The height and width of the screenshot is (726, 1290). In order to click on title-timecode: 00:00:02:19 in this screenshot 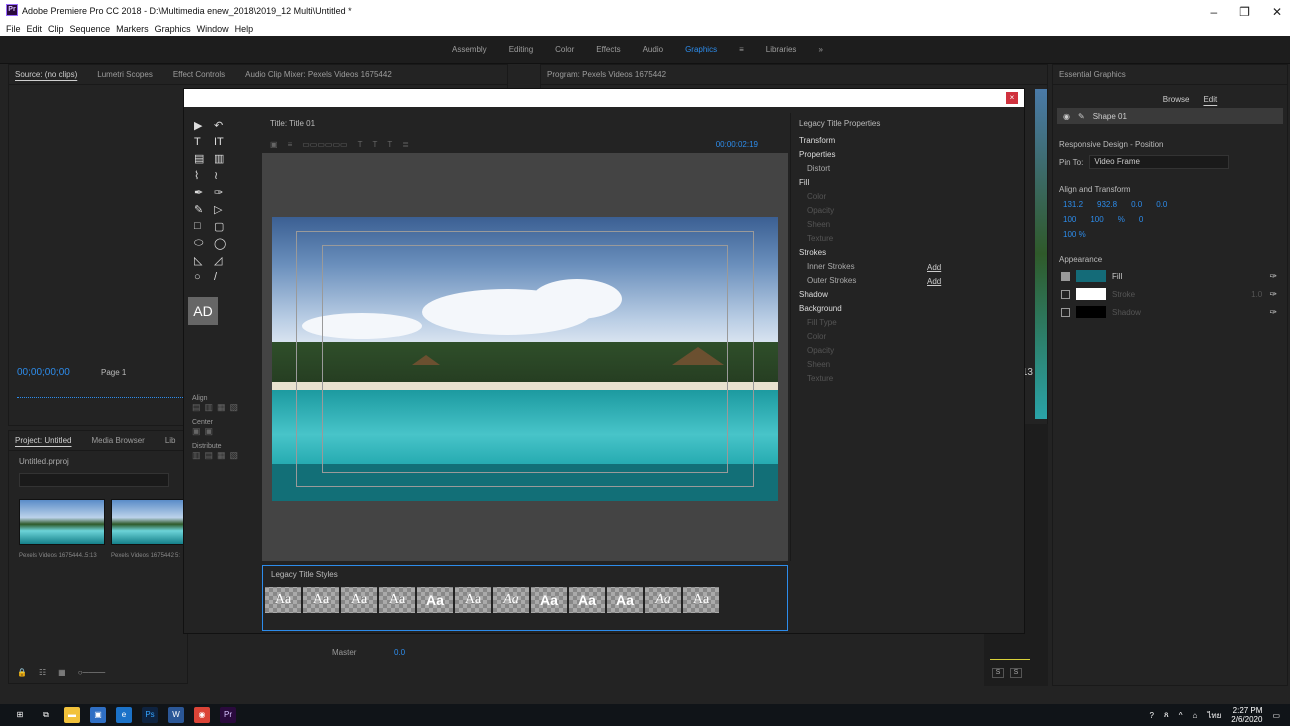, I will do `click(737, 144)`.